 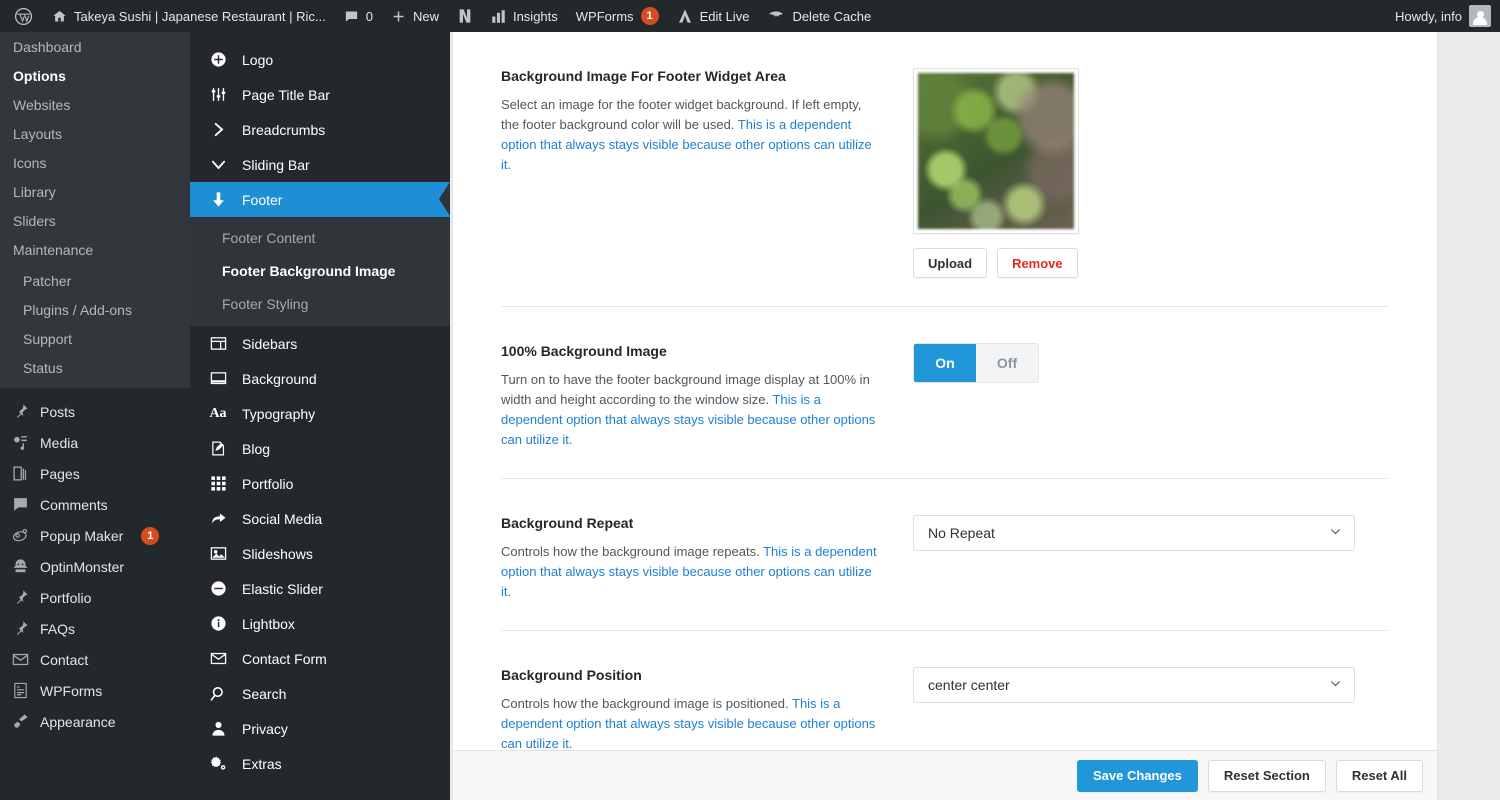 I want to click on wordpress-logo-button, so click(x=21, y=16).